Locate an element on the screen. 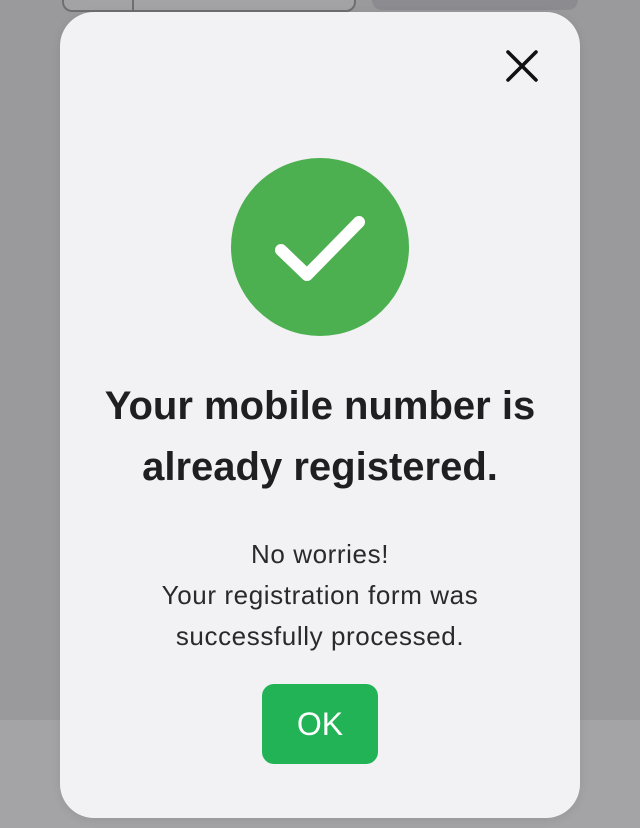 The width and height of the screenshot is (640, 828). background-submit-button is located at coordinates (475, 5).